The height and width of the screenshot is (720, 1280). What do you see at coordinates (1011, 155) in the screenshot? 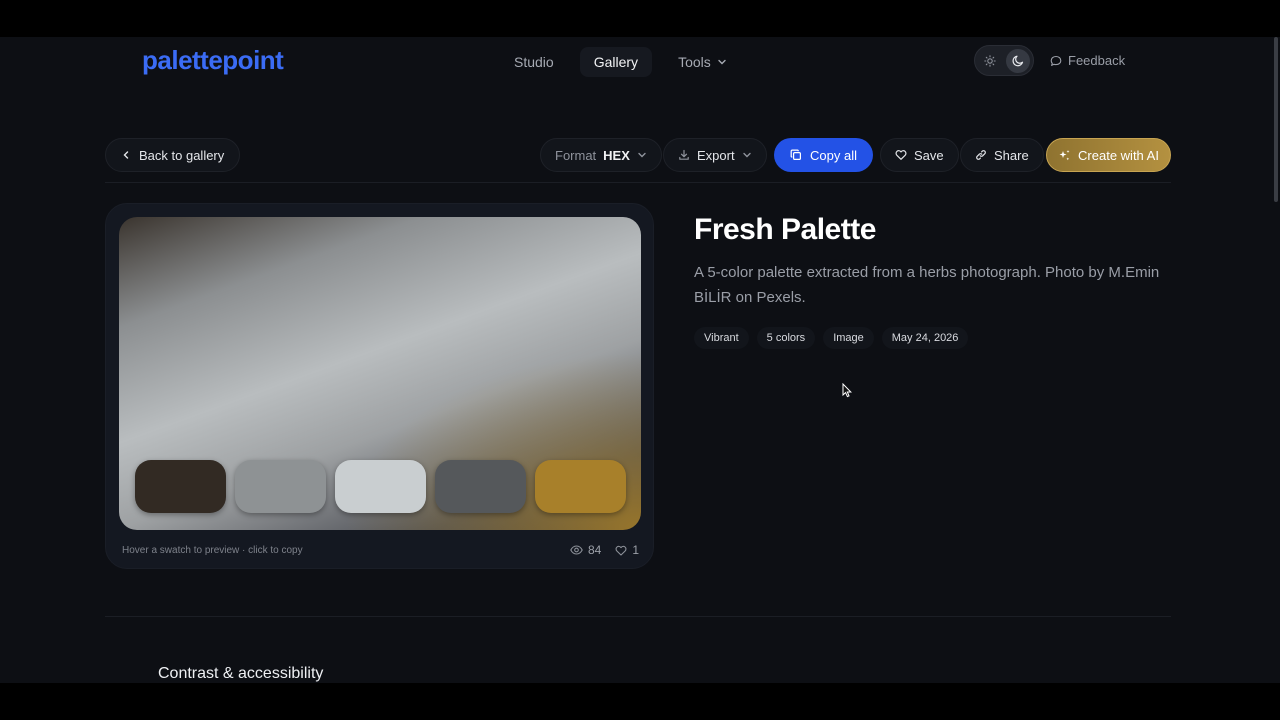
I see `share-label: Share` at bounding box center [1011, 155].